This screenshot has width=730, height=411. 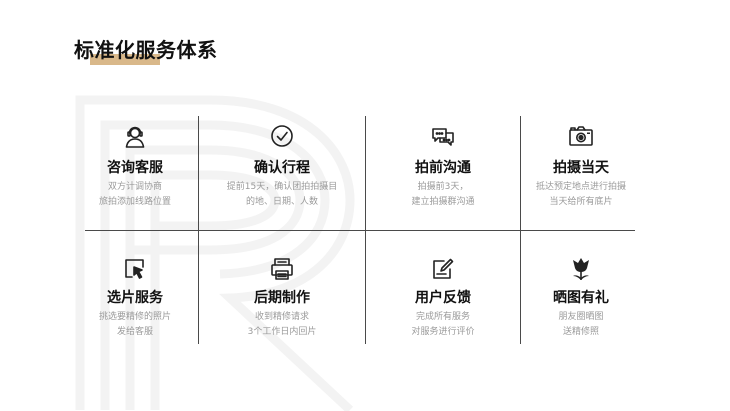 What do you see at coordinates (442, 317) in the screenshot?
I see `service-desc-line: 完成所有服务` at bounding box center [442, 317].